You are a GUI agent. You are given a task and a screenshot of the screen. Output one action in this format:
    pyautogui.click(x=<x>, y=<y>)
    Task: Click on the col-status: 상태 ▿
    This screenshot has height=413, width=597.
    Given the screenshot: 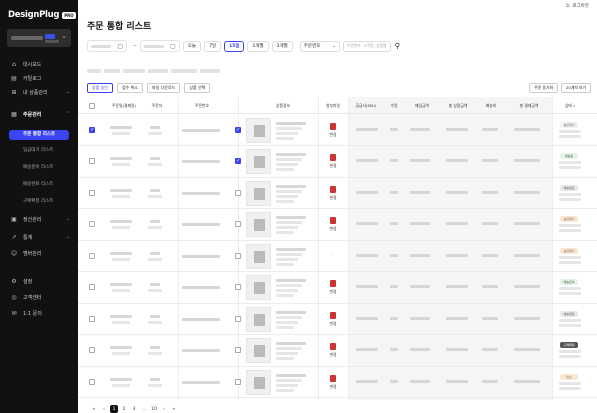 What is the action you would take?
    pyautogui.click(x=570, y=105)
    